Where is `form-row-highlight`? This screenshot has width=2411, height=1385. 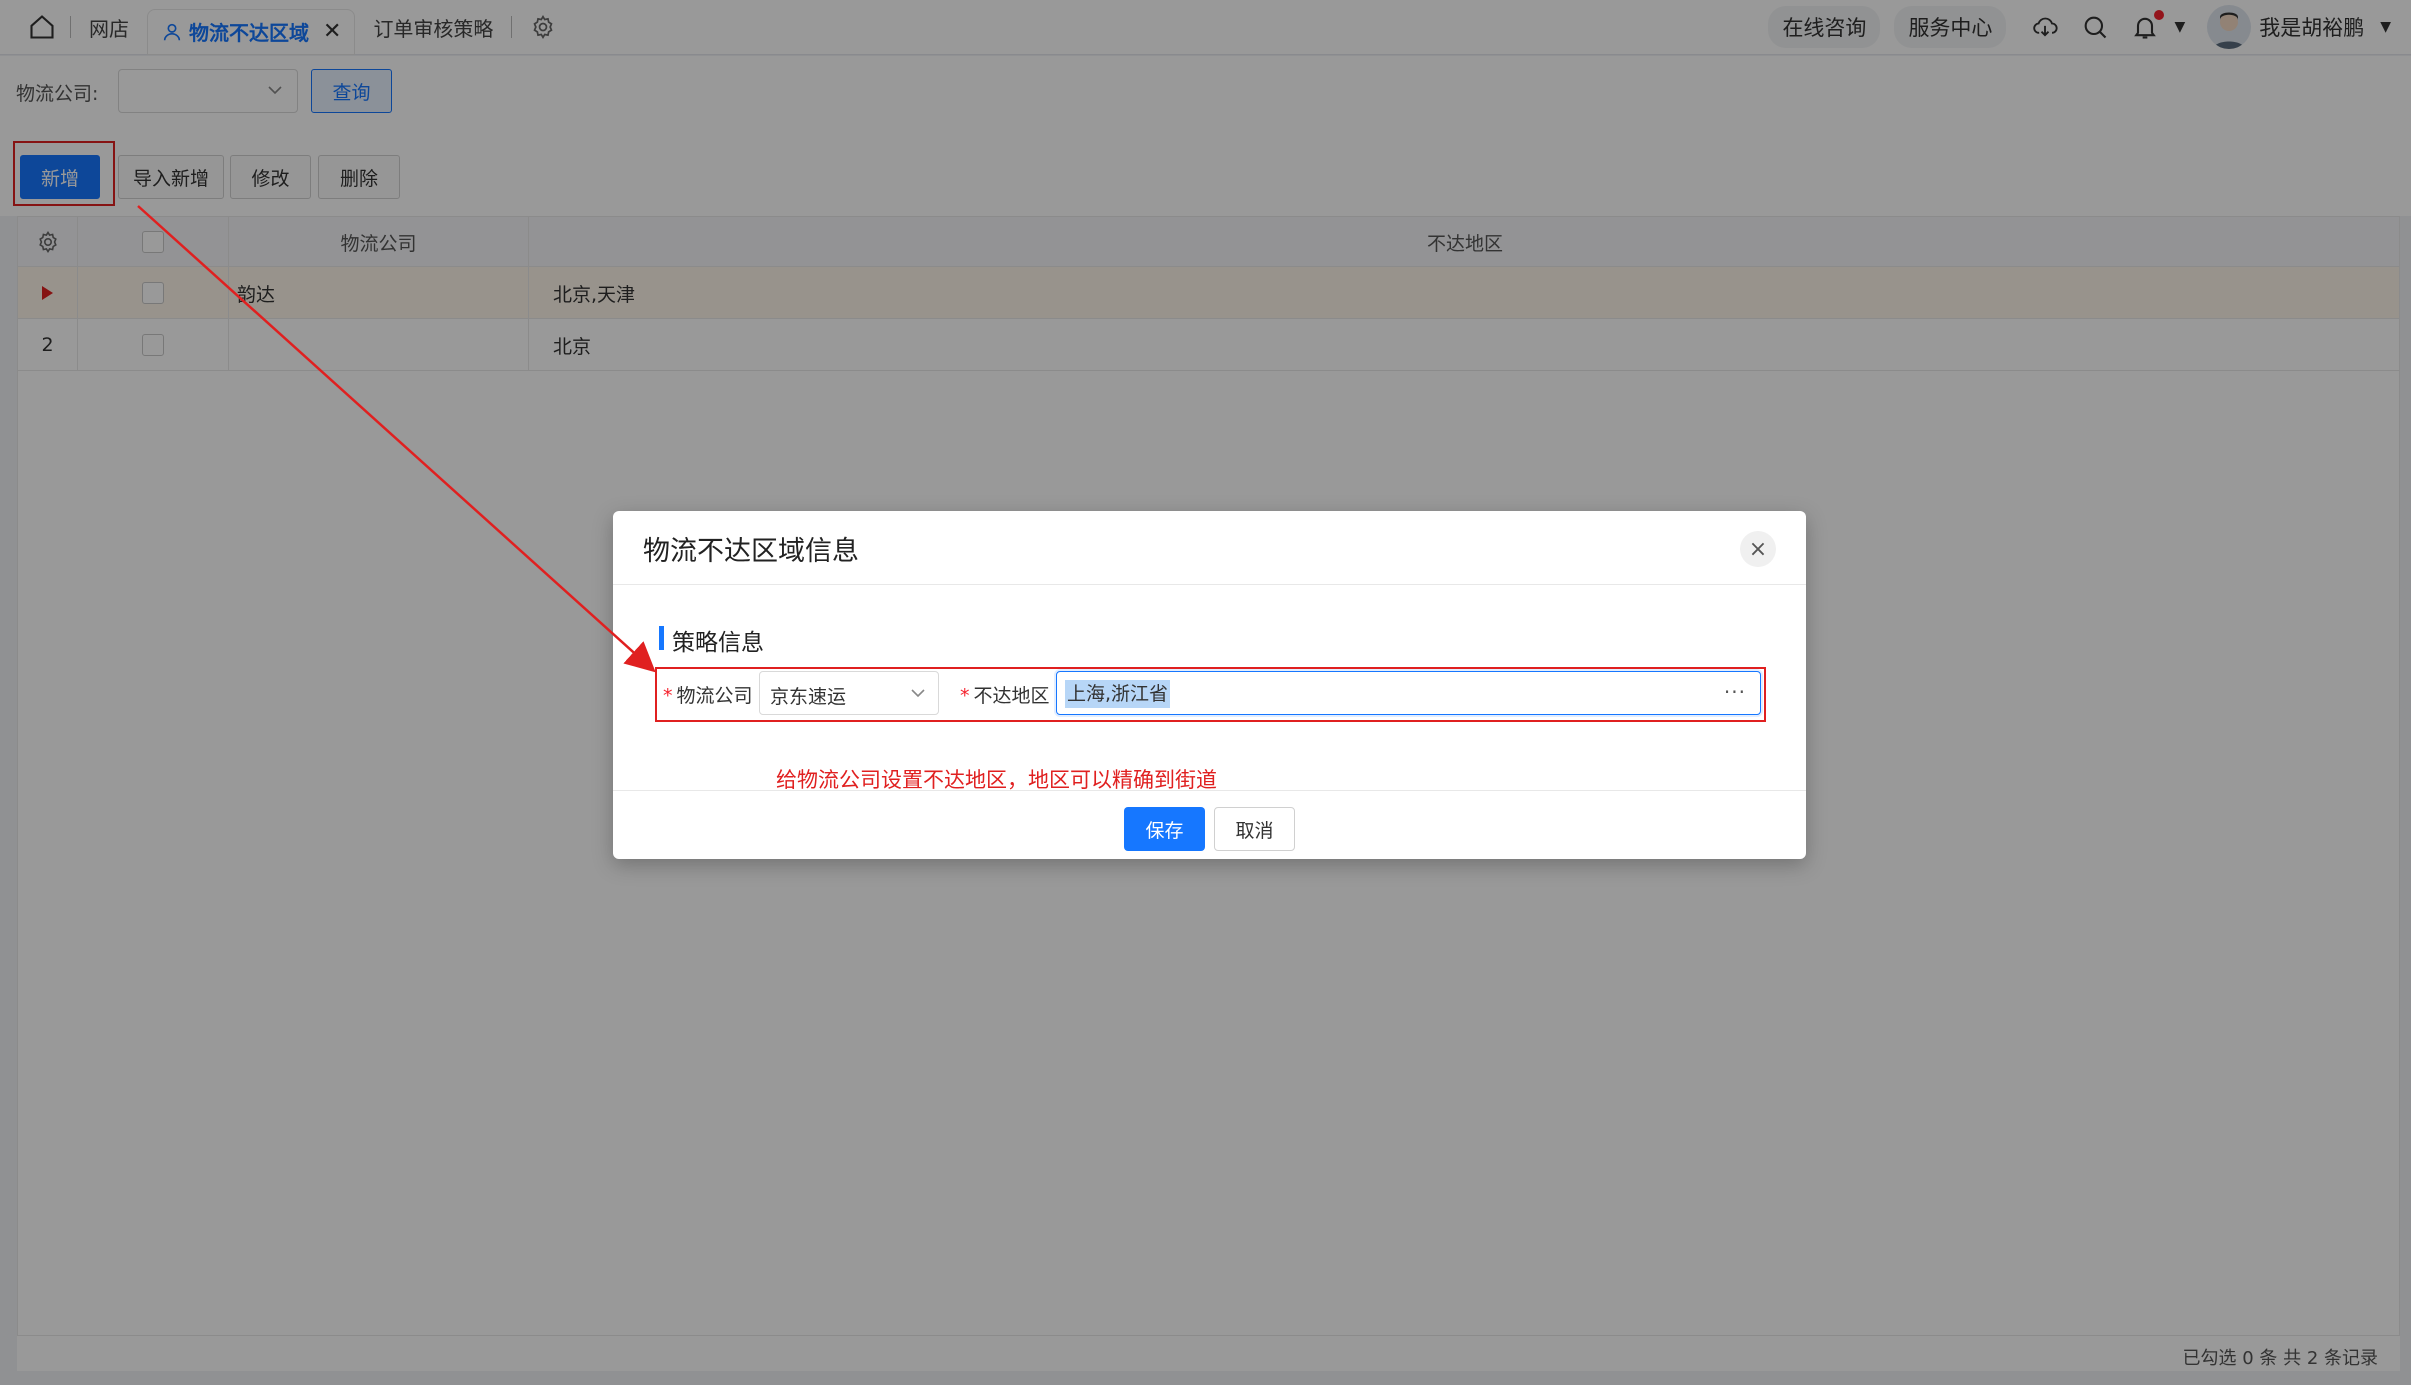
form-row-highlight is located at coordinates (1210, 694).